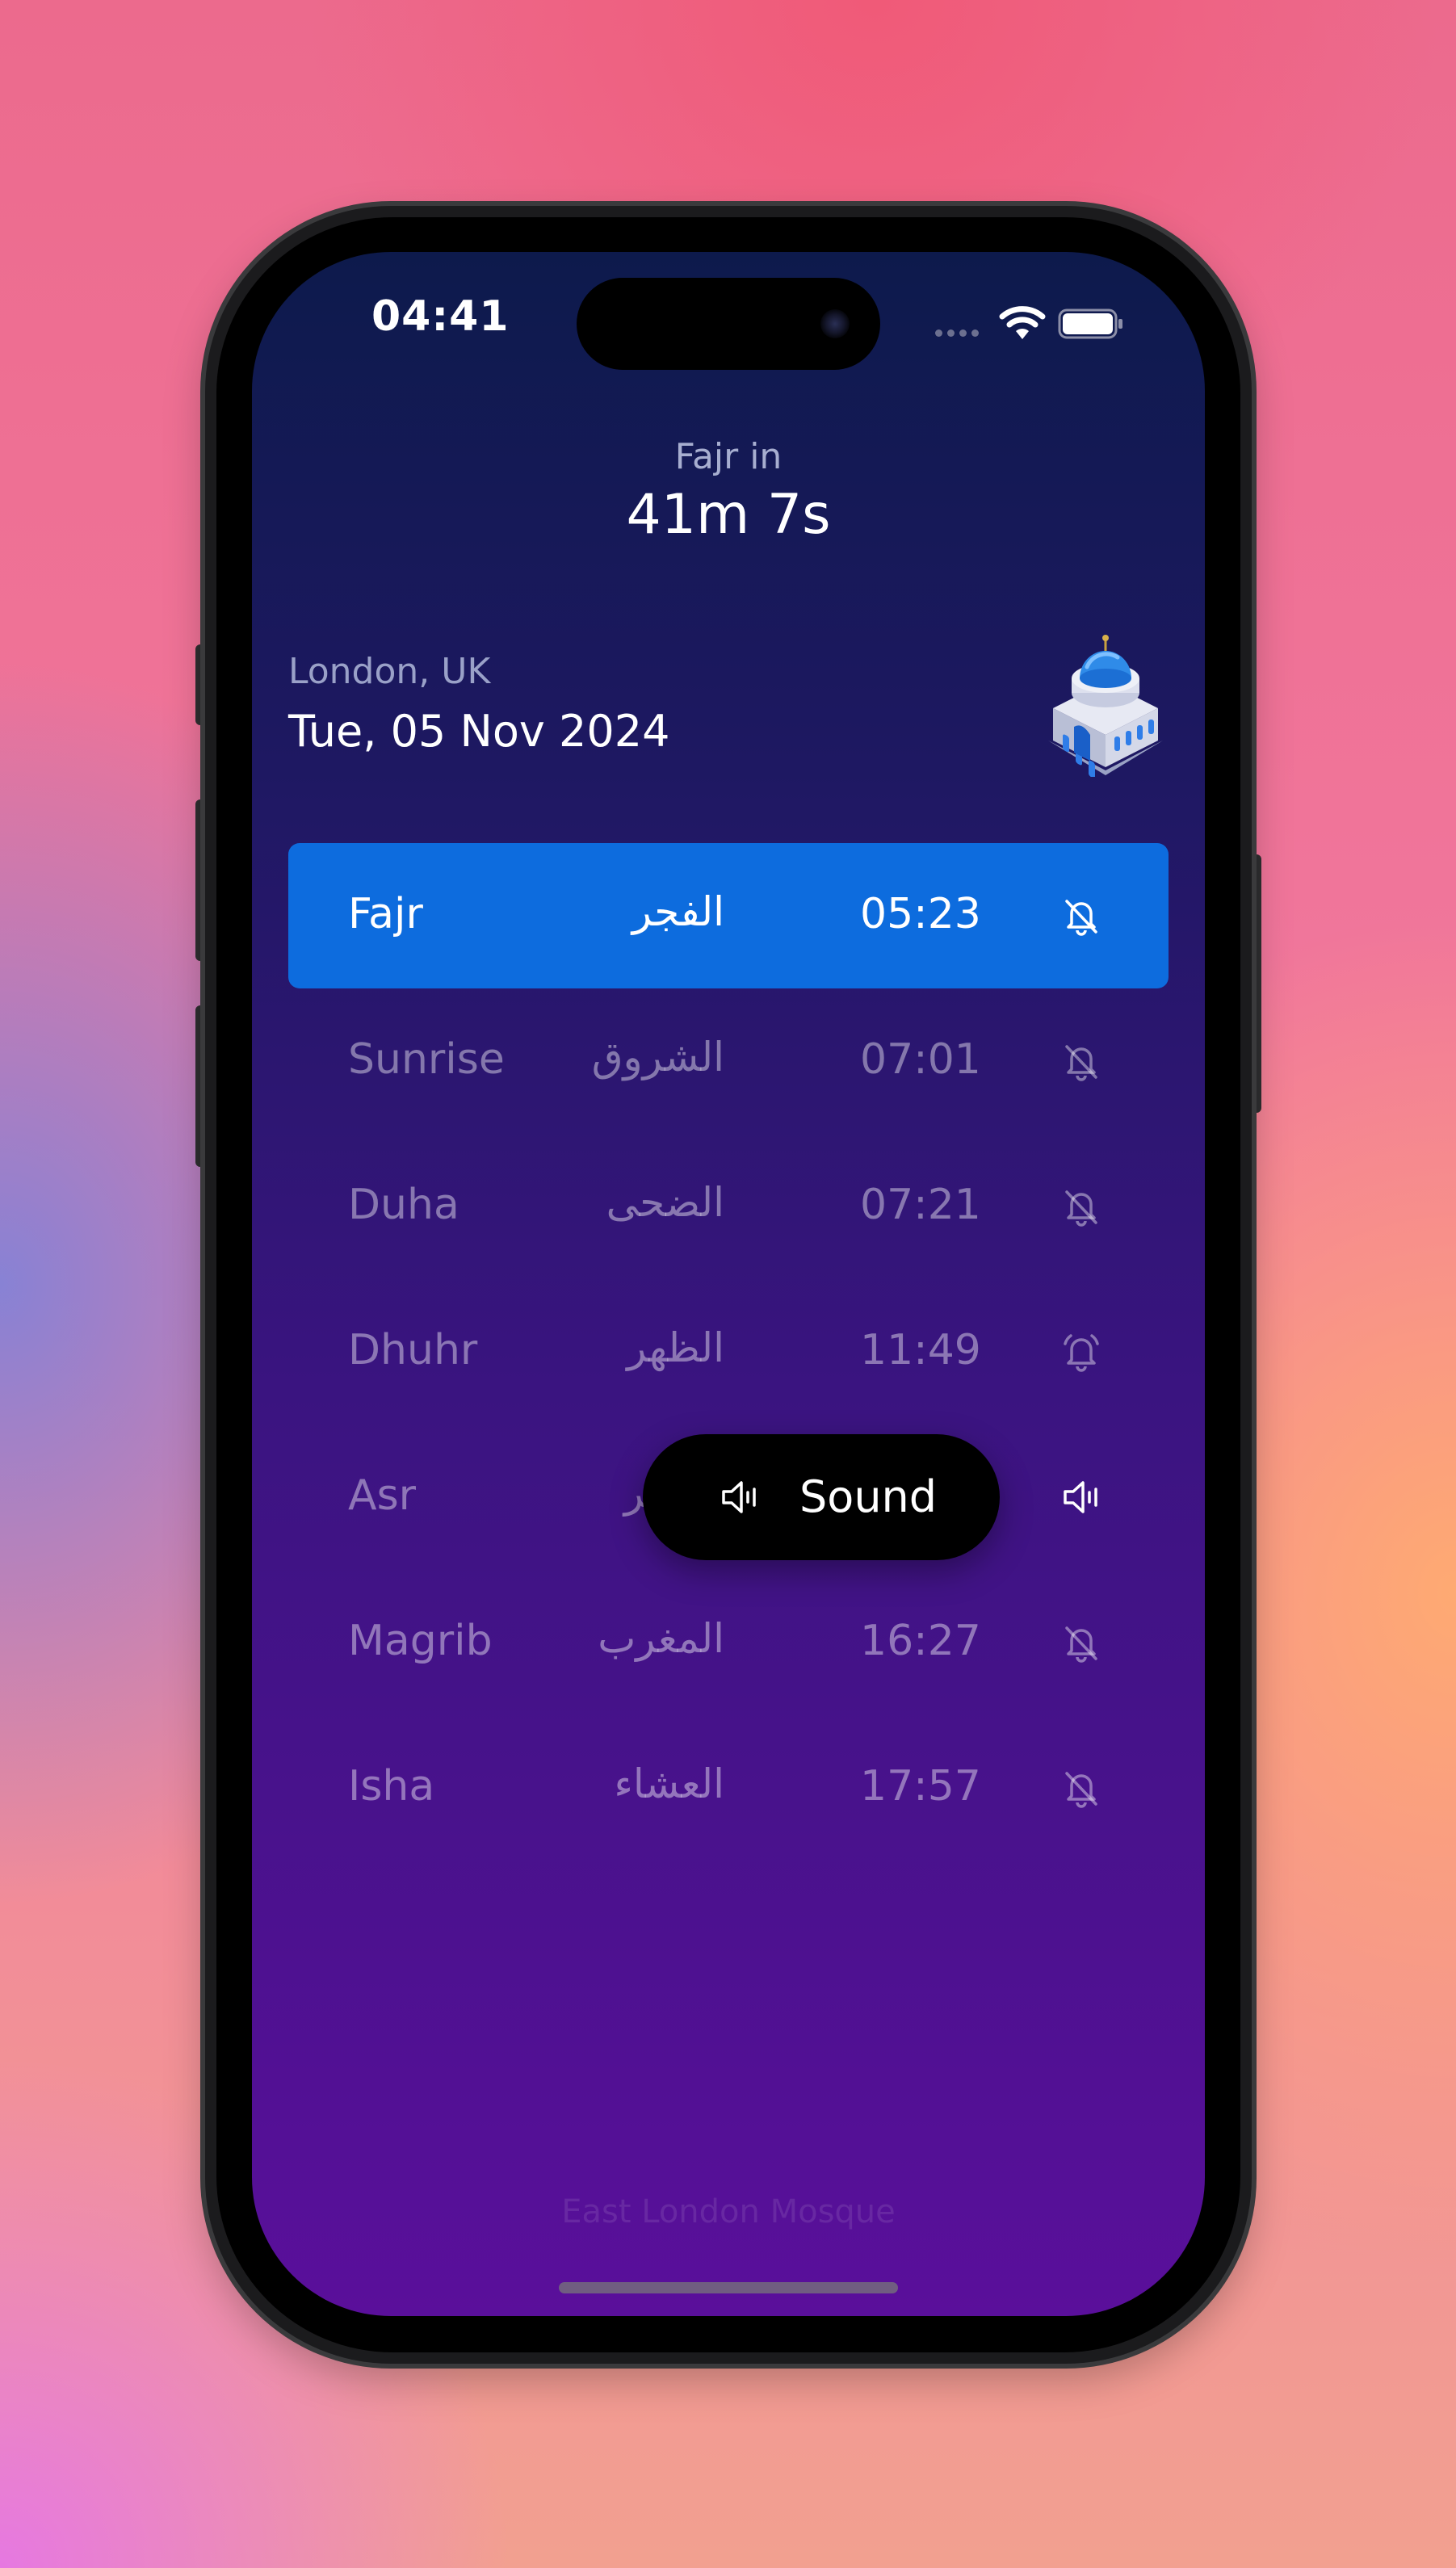 The image size is (1456, 2568). I want to click on mosque-icon, so click(1105, 704).